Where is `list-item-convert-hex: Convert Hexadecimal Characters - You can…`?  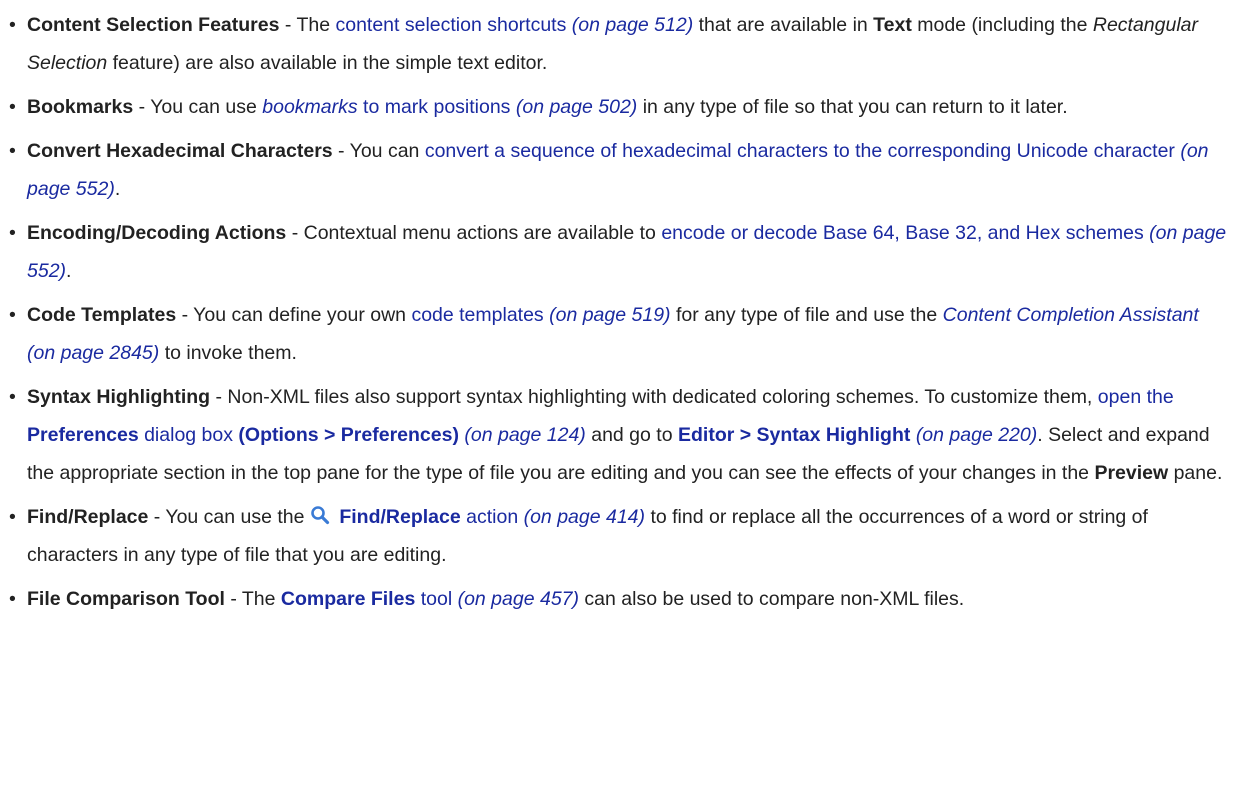 list-item-convert-hex: Convert Hexadecimal Characters - You can… is located at coordinates (613, 170).